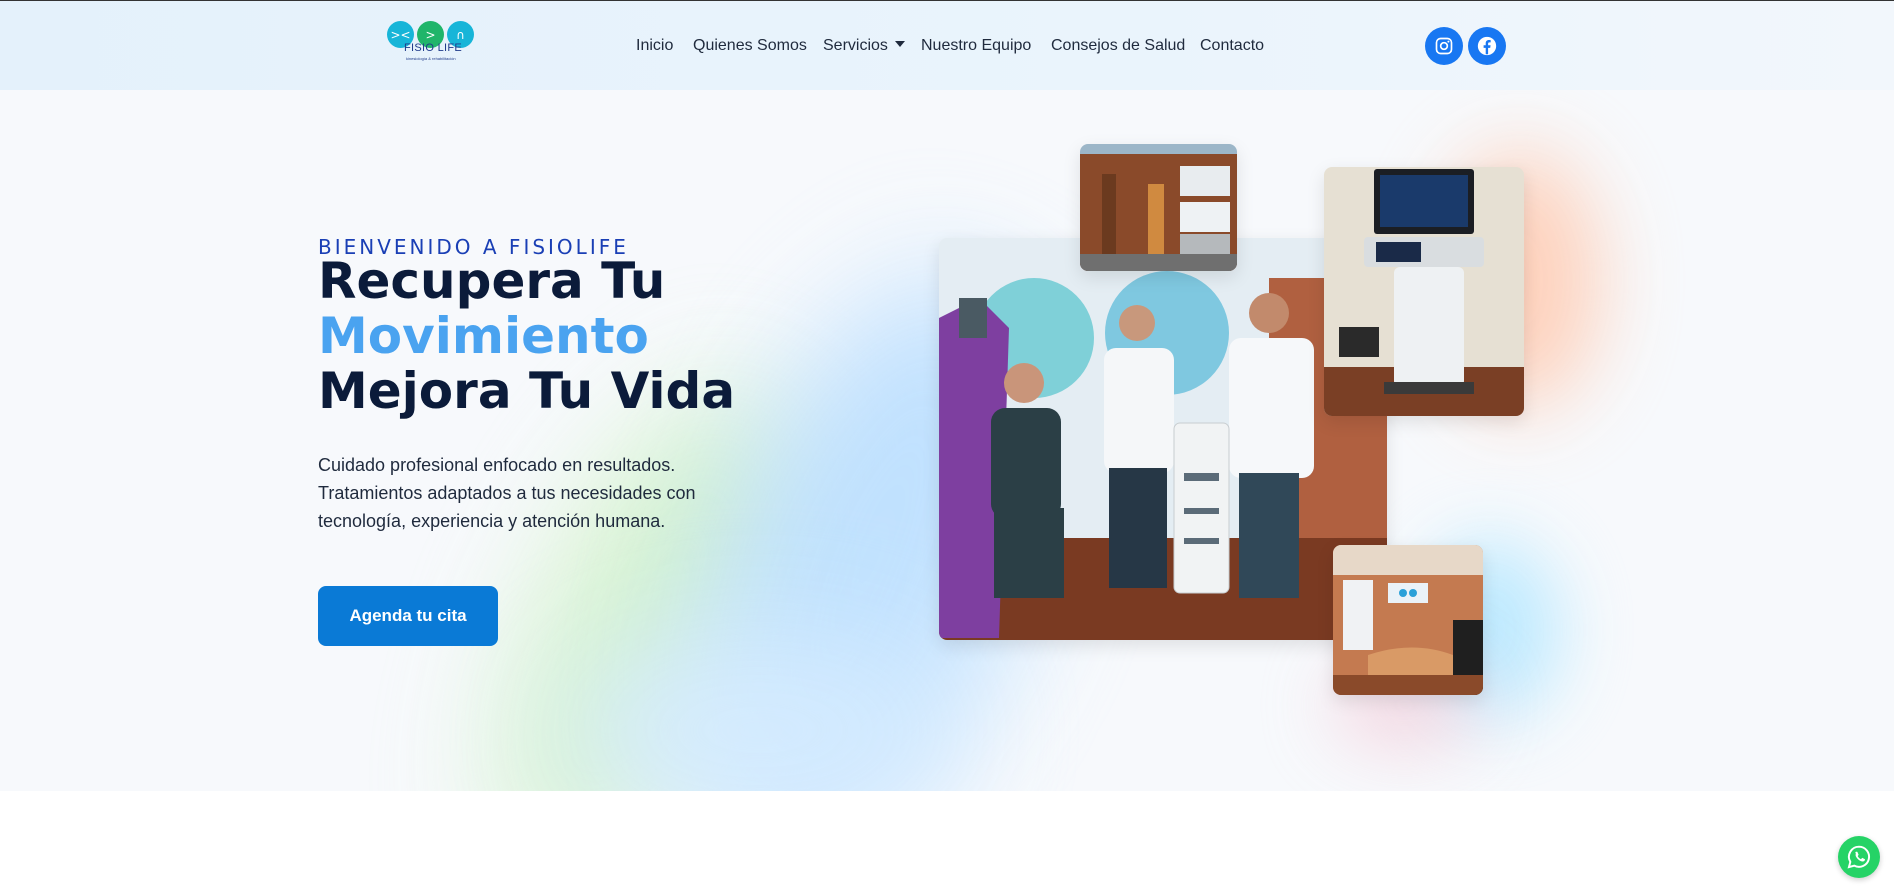 This screenshot has width=1894, height=895. What do you see at coordinates (1118, 46) in the screenshot?
I see `nav-consejos-de-salud: Consejos de Salud` at bounding box center [1118, 46].